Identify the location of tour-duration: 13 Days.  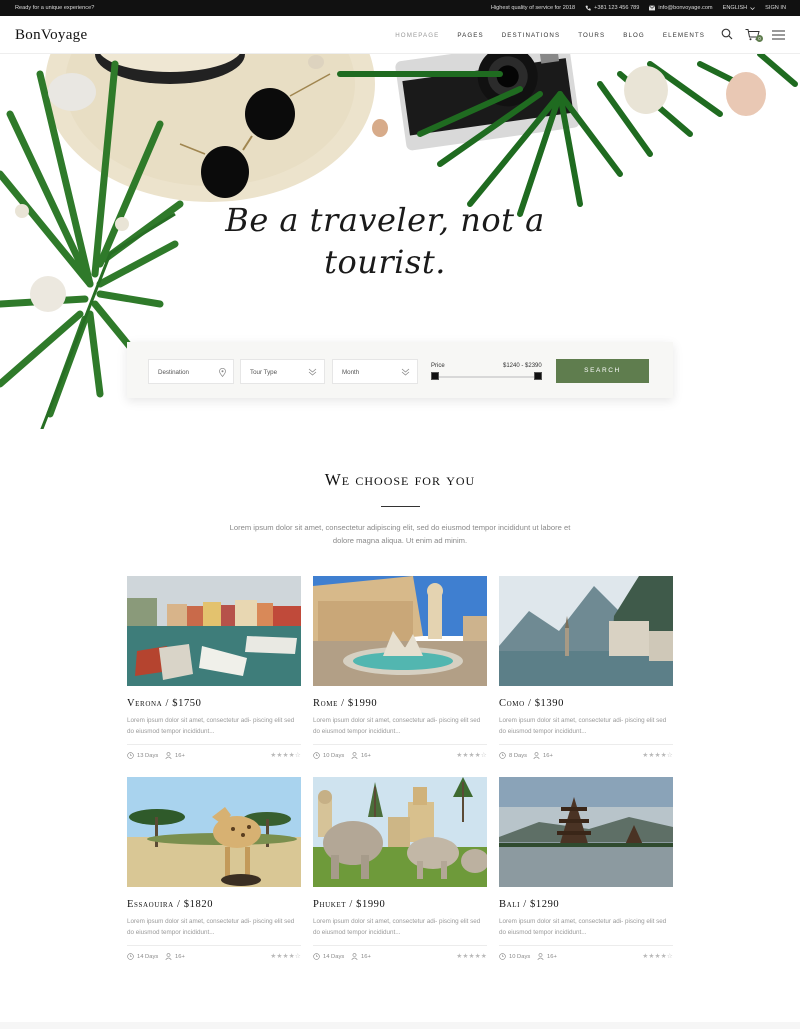
(142, 755).